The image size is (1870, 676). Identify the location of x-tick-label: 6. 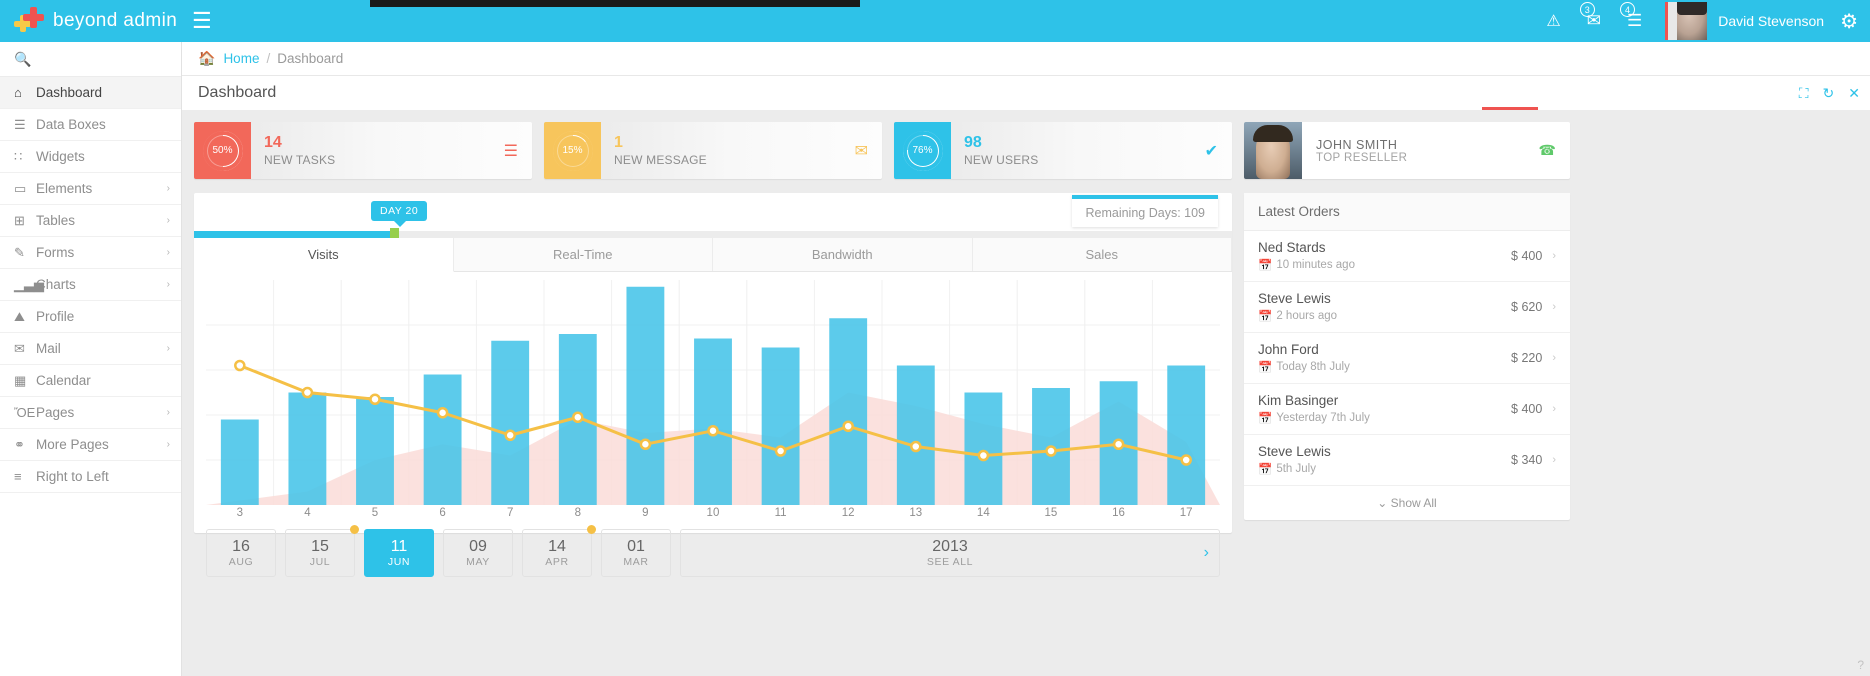
(442, 513).